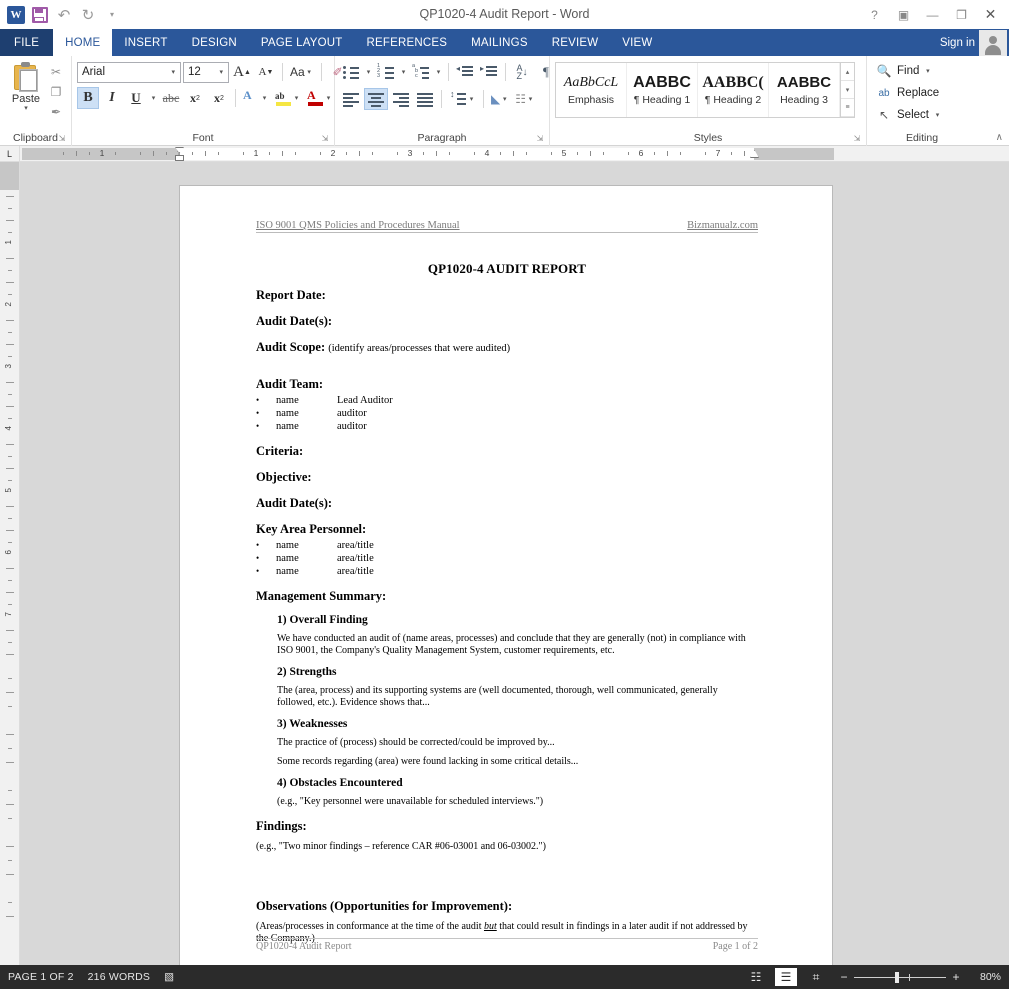 The width and height of the screenshot is (1009, 989). What do you see at coordinates (407, 42) in the screenshot?
I see `tab-references: REFERENCES` at bounding box center [407, 42].